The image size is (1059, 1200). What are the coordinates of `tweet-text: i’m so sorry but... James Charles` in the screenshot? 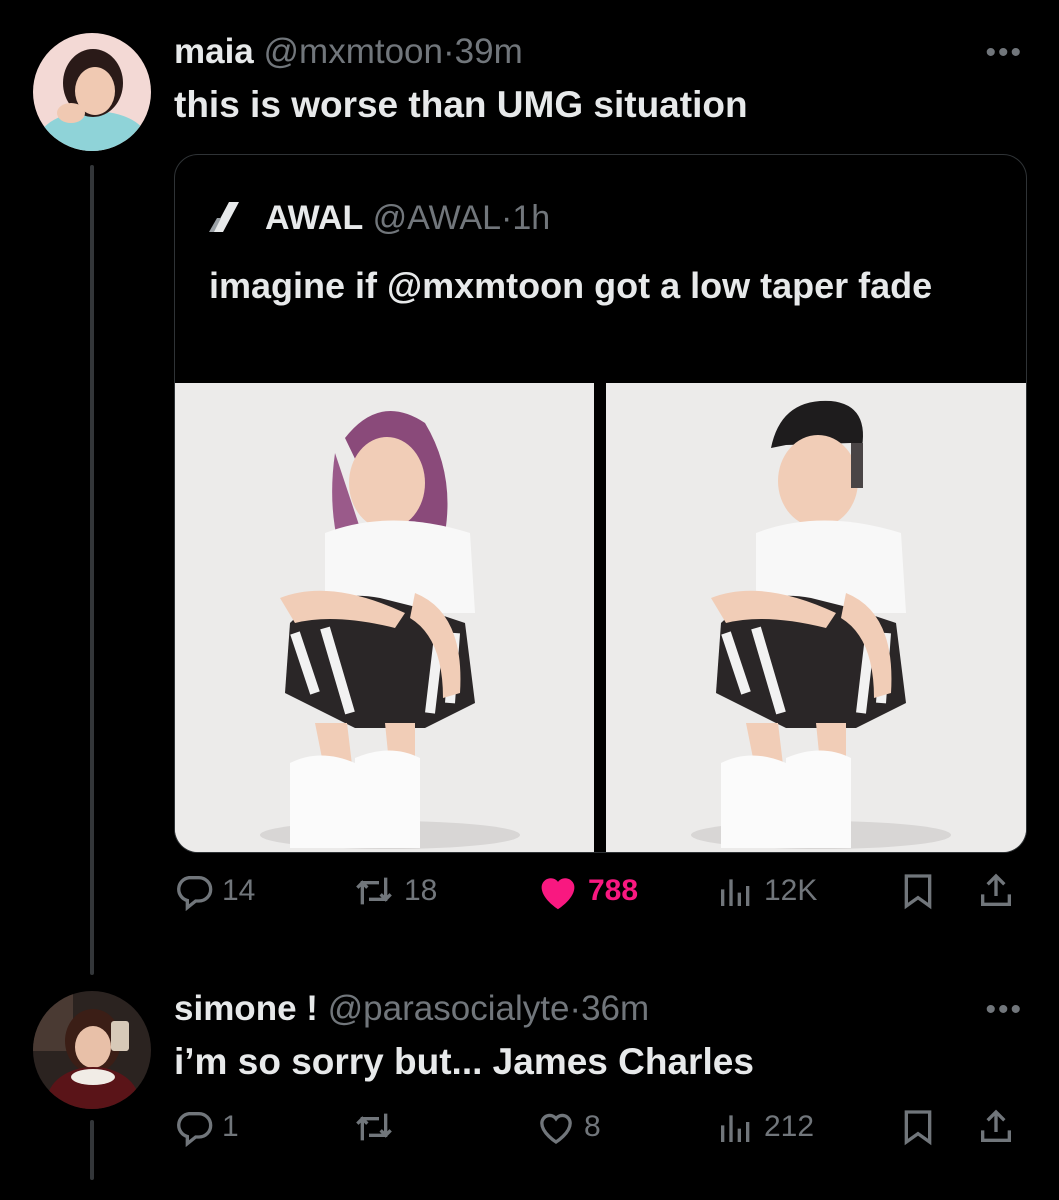 It's located at (464, 1061).